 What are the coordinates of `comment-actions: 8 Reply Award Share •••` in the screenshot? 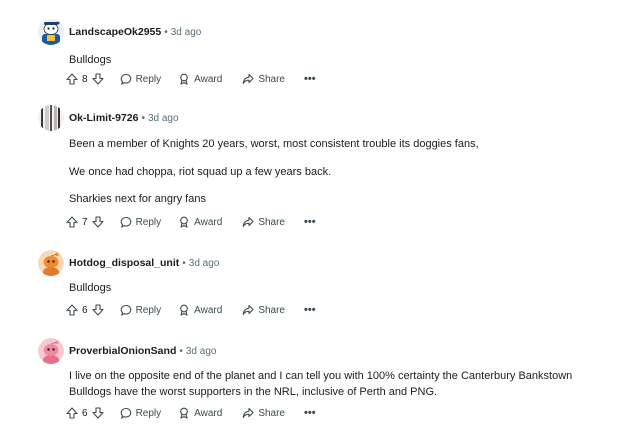 It's located at (191, 79).